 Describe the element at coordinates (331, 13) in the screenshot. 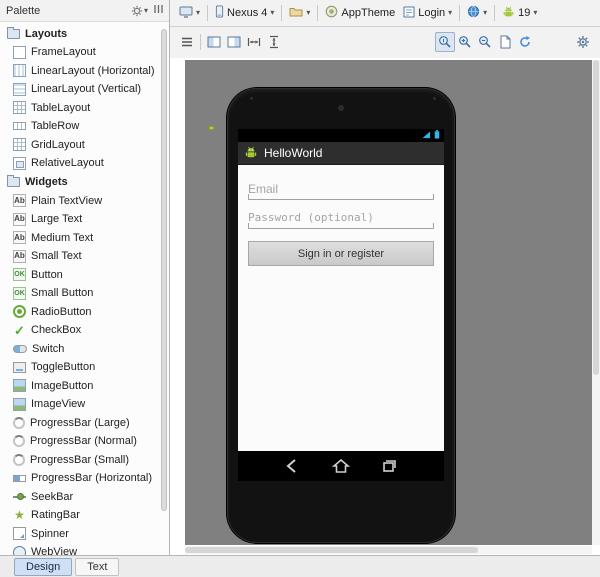

I see `theme-icon` at that location.